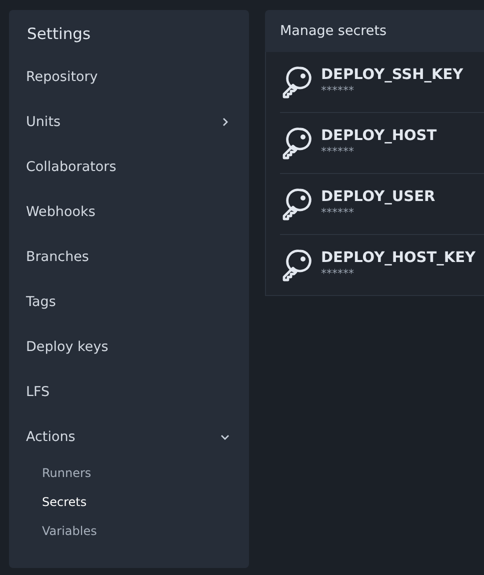 The width and height of the screenshot is (484, 575). Describe the element at coordinates (59, 34) in the screenshot. I see `sidebar-title: Settings` at that location.